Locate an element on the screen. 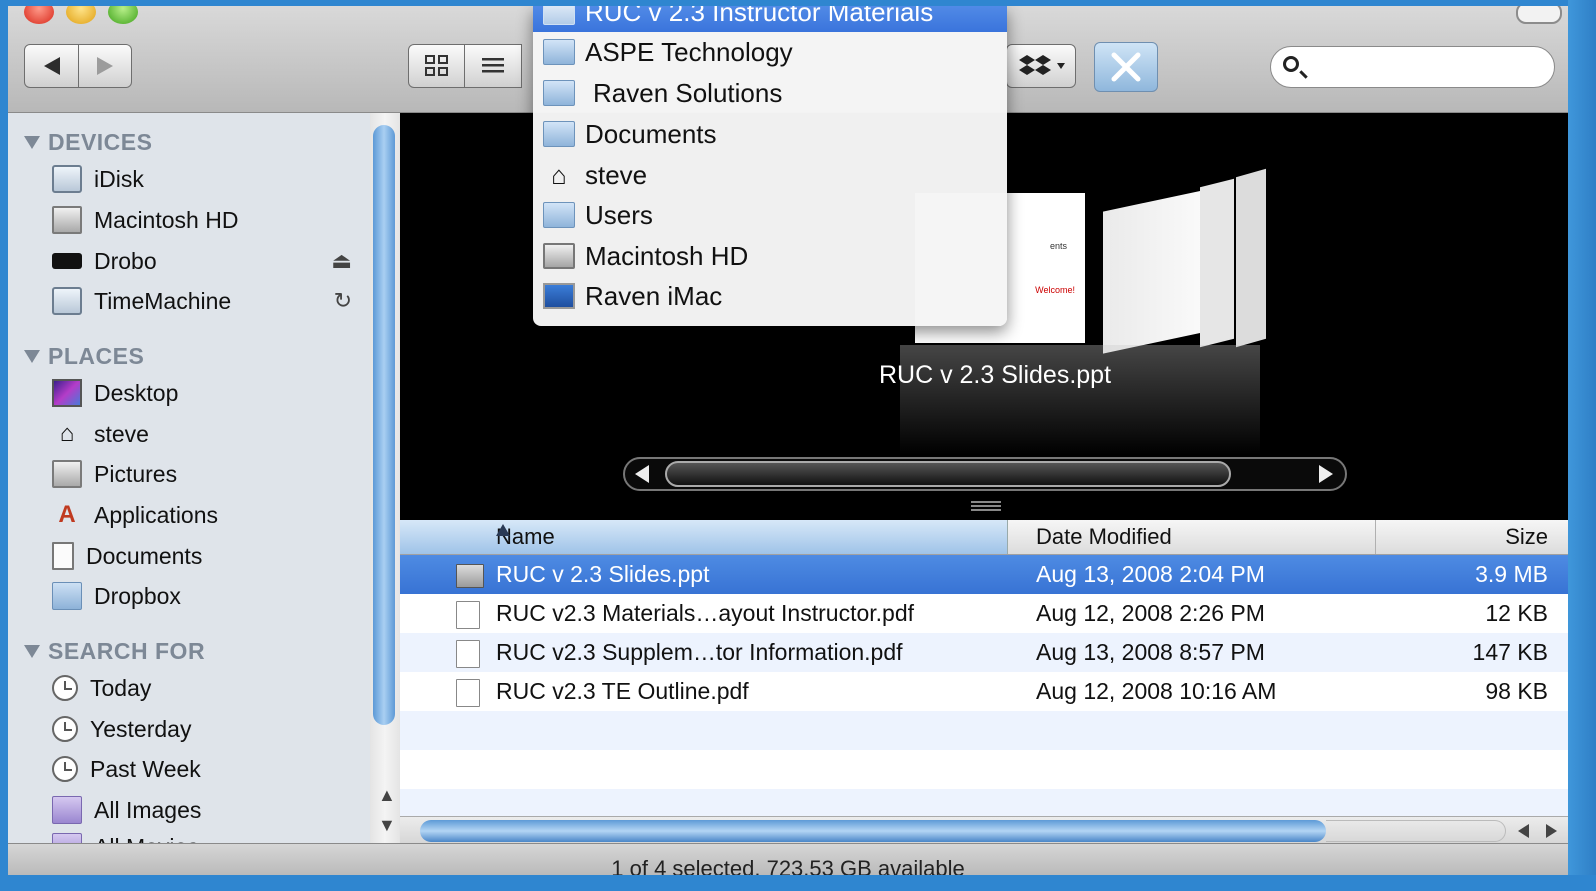 This screenshot has width=1596, height=891. forward-button is located at coordinates (105, 66).